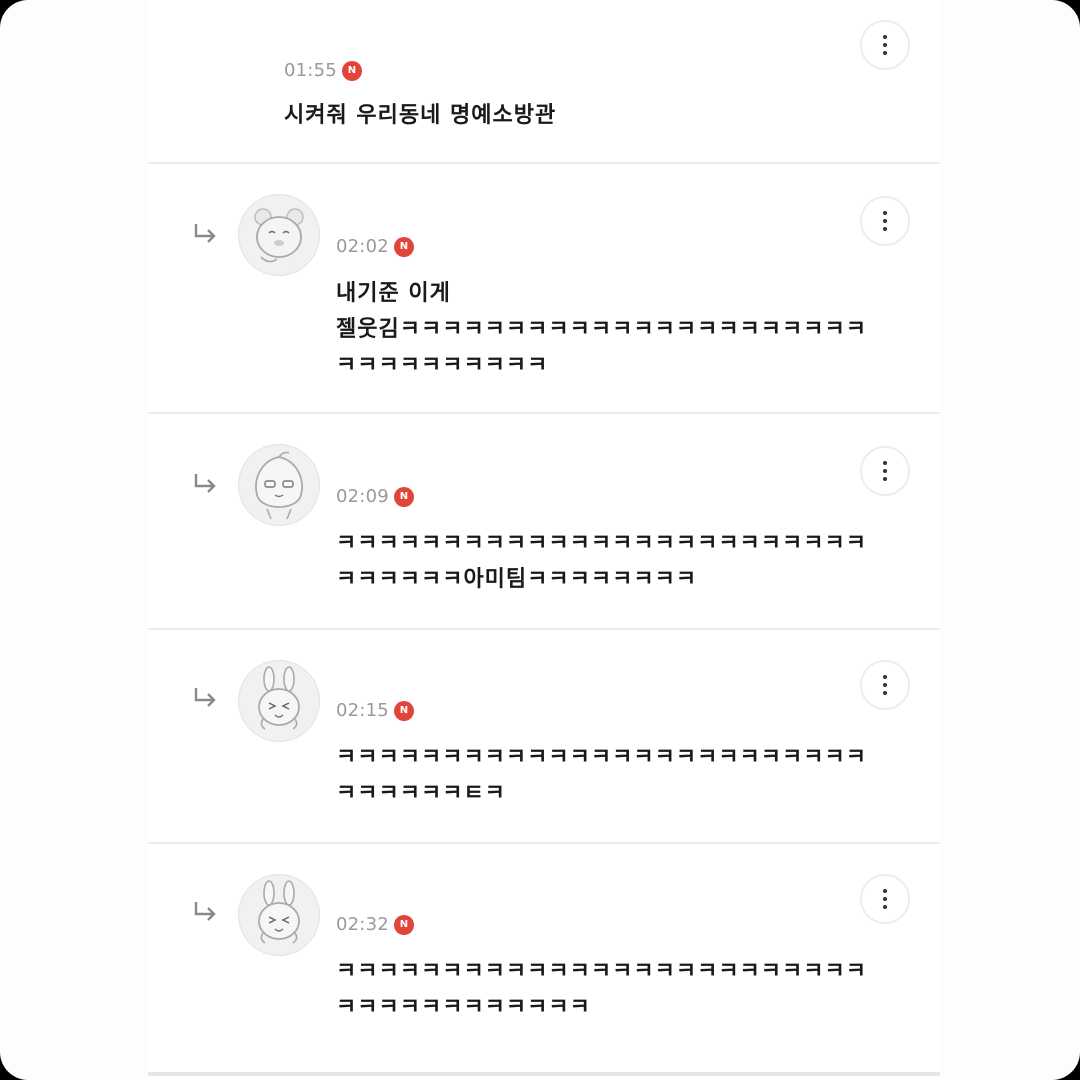  Describe the element at coordinates (310, 70) in the screenshot. I see `comment-time: 01:55` at that location.